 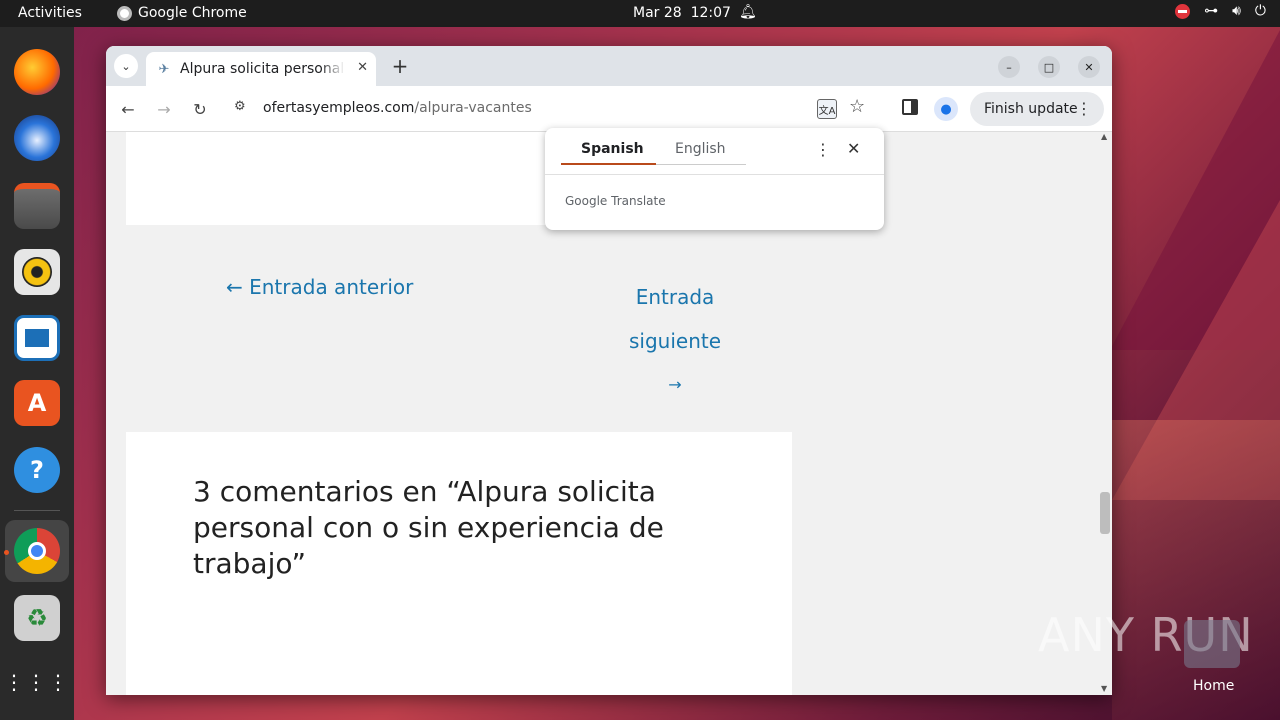 What do you see at coordinates (50, 13) in the screenshot?
I see `activities-button: Activities` at bounding box center [50, 13].